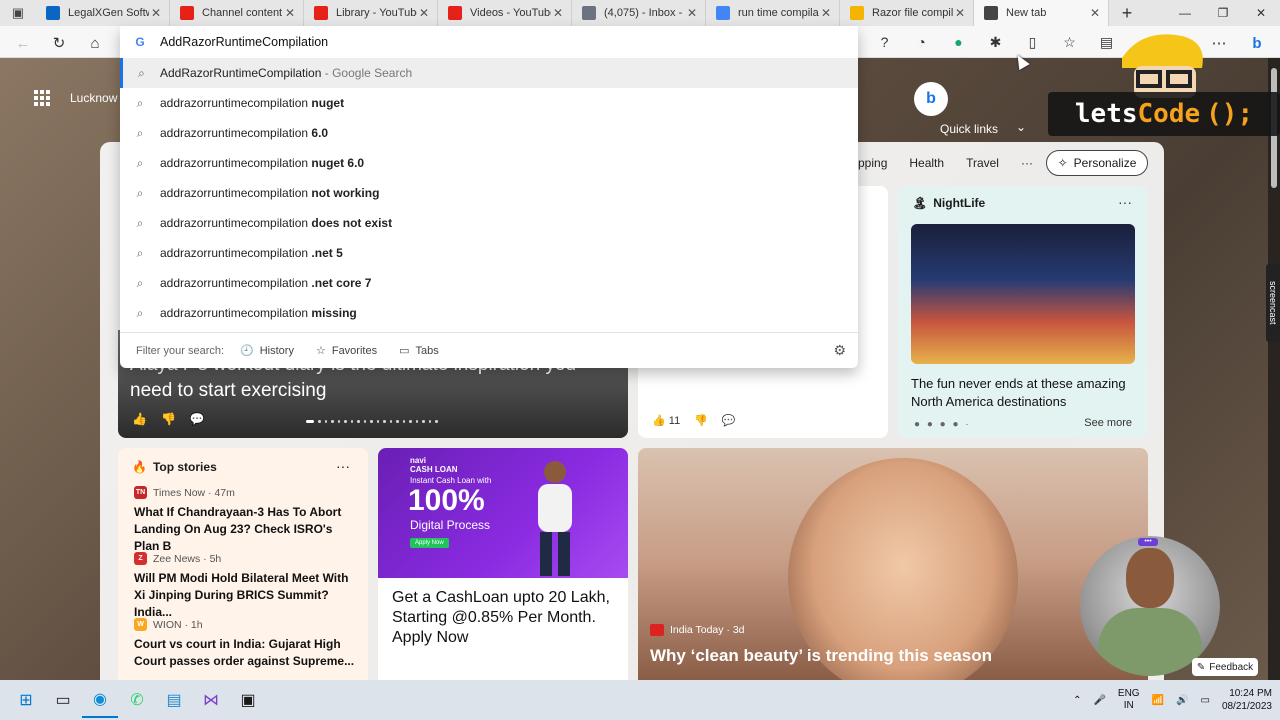 Image resolution: width=1280 pixels, height=720 pixels. Describe the element at coordinates (958, 42) in the screenshot. I see `grammarly-icon: ●` at that location.